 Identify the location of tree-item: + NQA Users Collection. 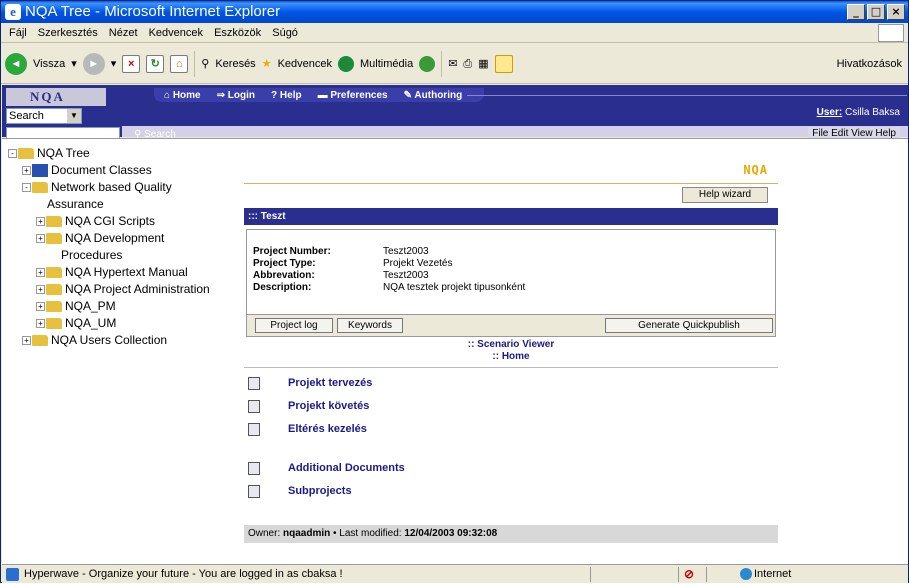
(118, 340).